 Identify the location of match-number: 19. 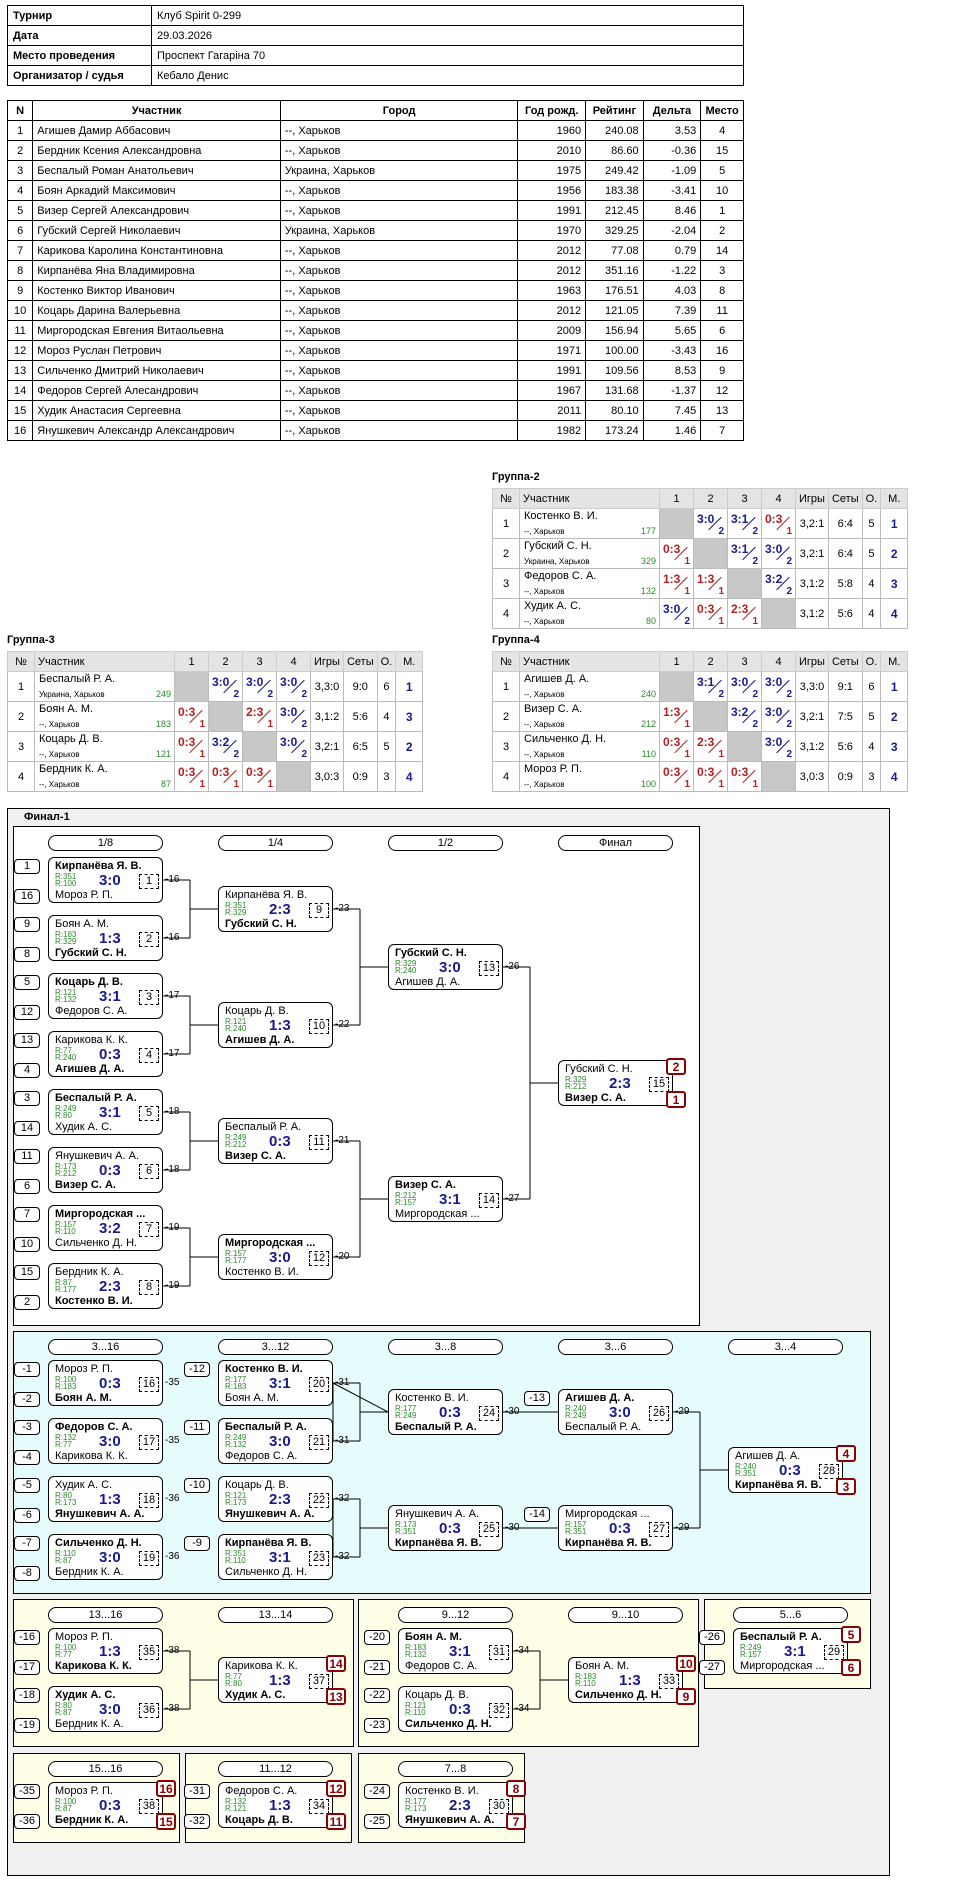
(149, 1558).